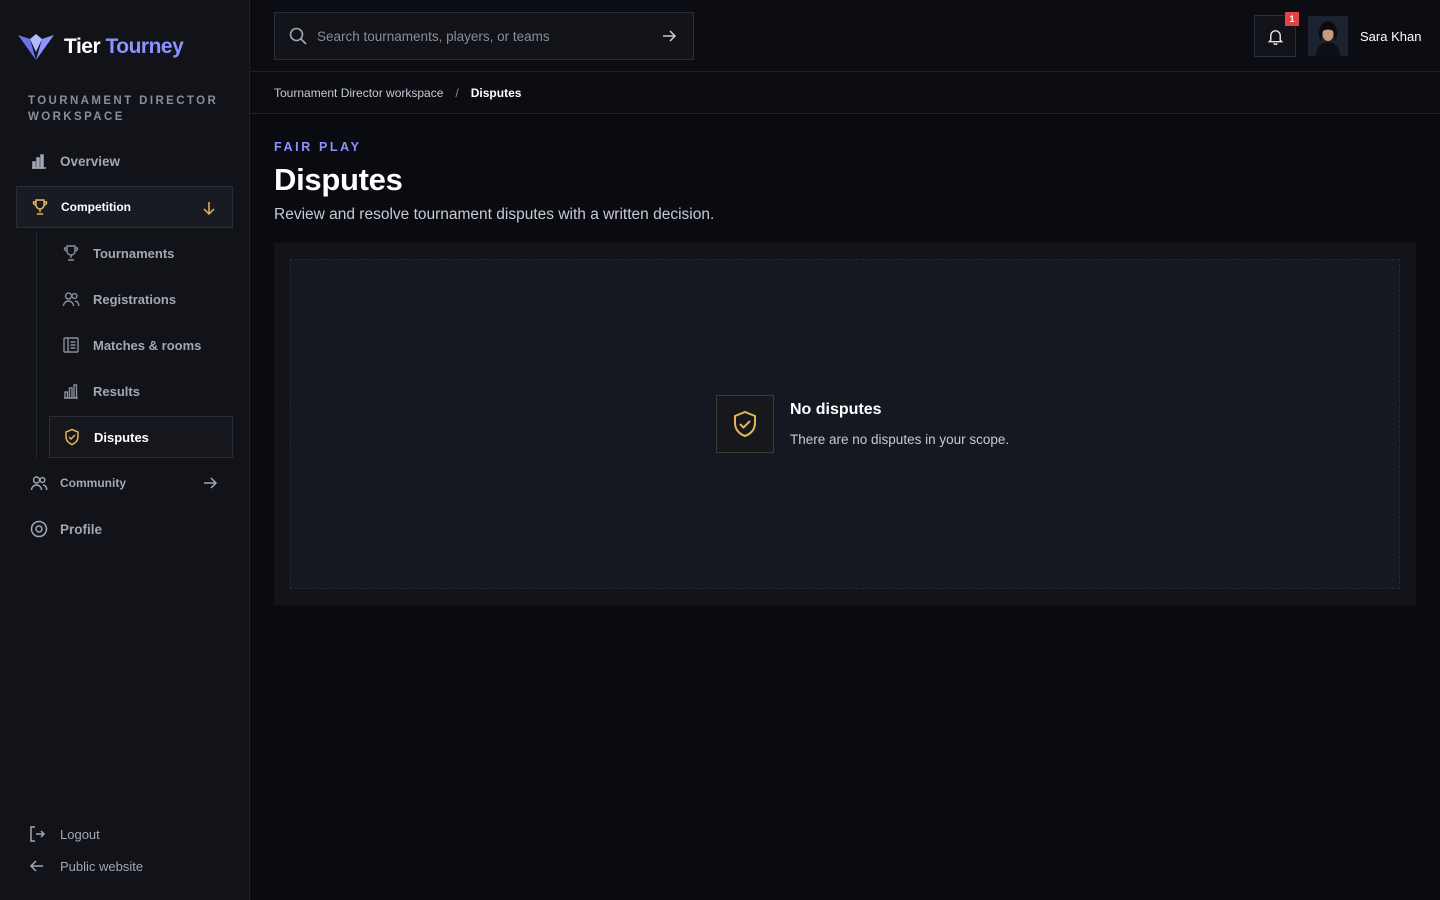 This screenshot has width=1440, height=900. I want to click on sidebar-item-label: Tournaments, so click(134, 253).